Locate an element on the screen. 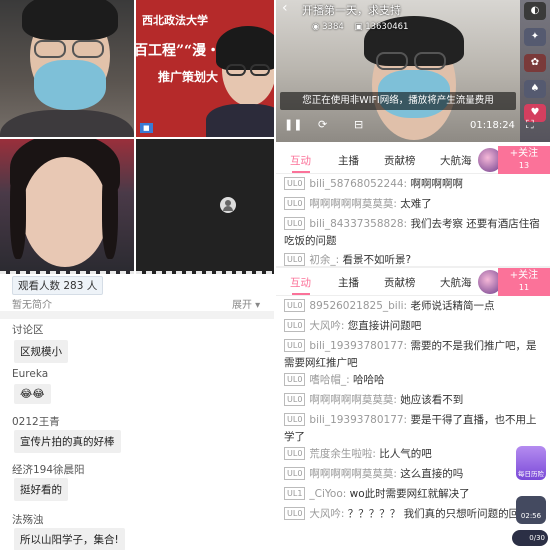 The height and width of the screenshot is (550, 550). comment-bubble: 😂😂 is located at coordinates (32, 394).